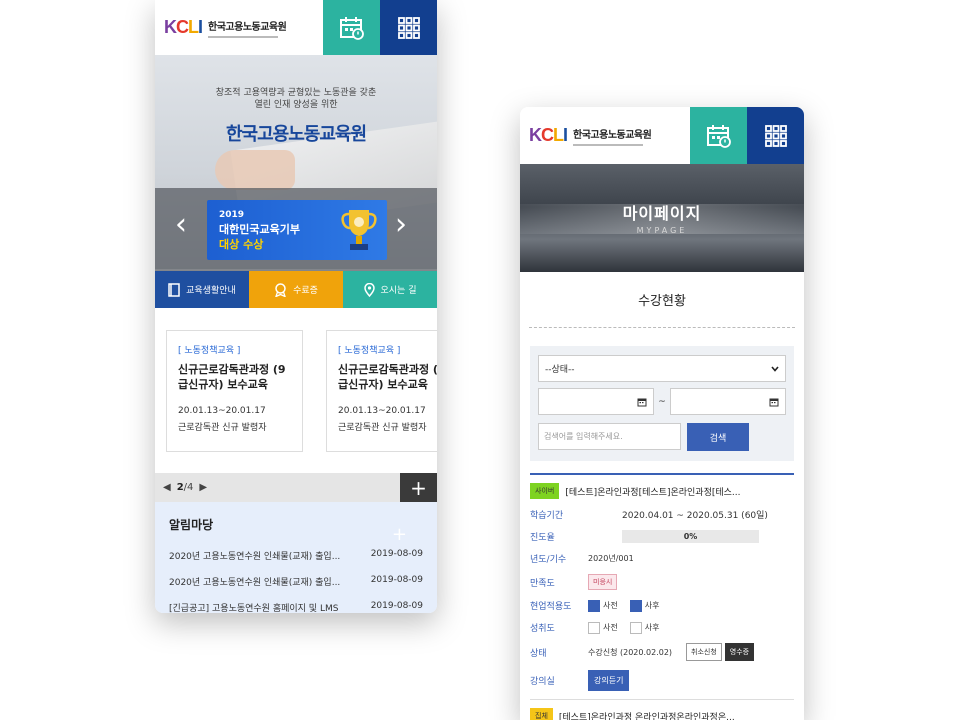 This screenshot has height=720, width=960. Describe the element at coordinates (191, 525) in the screenshot. I see `notice-title: 알림마당` at that location.